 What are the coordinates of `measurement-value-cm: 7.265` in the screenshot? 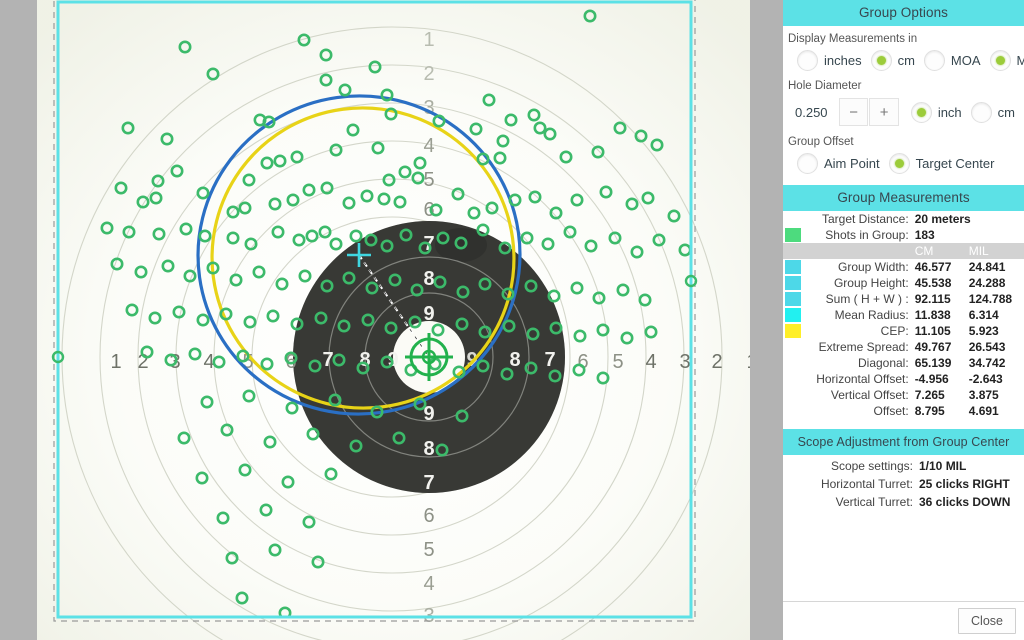 It's located at (929, 395).